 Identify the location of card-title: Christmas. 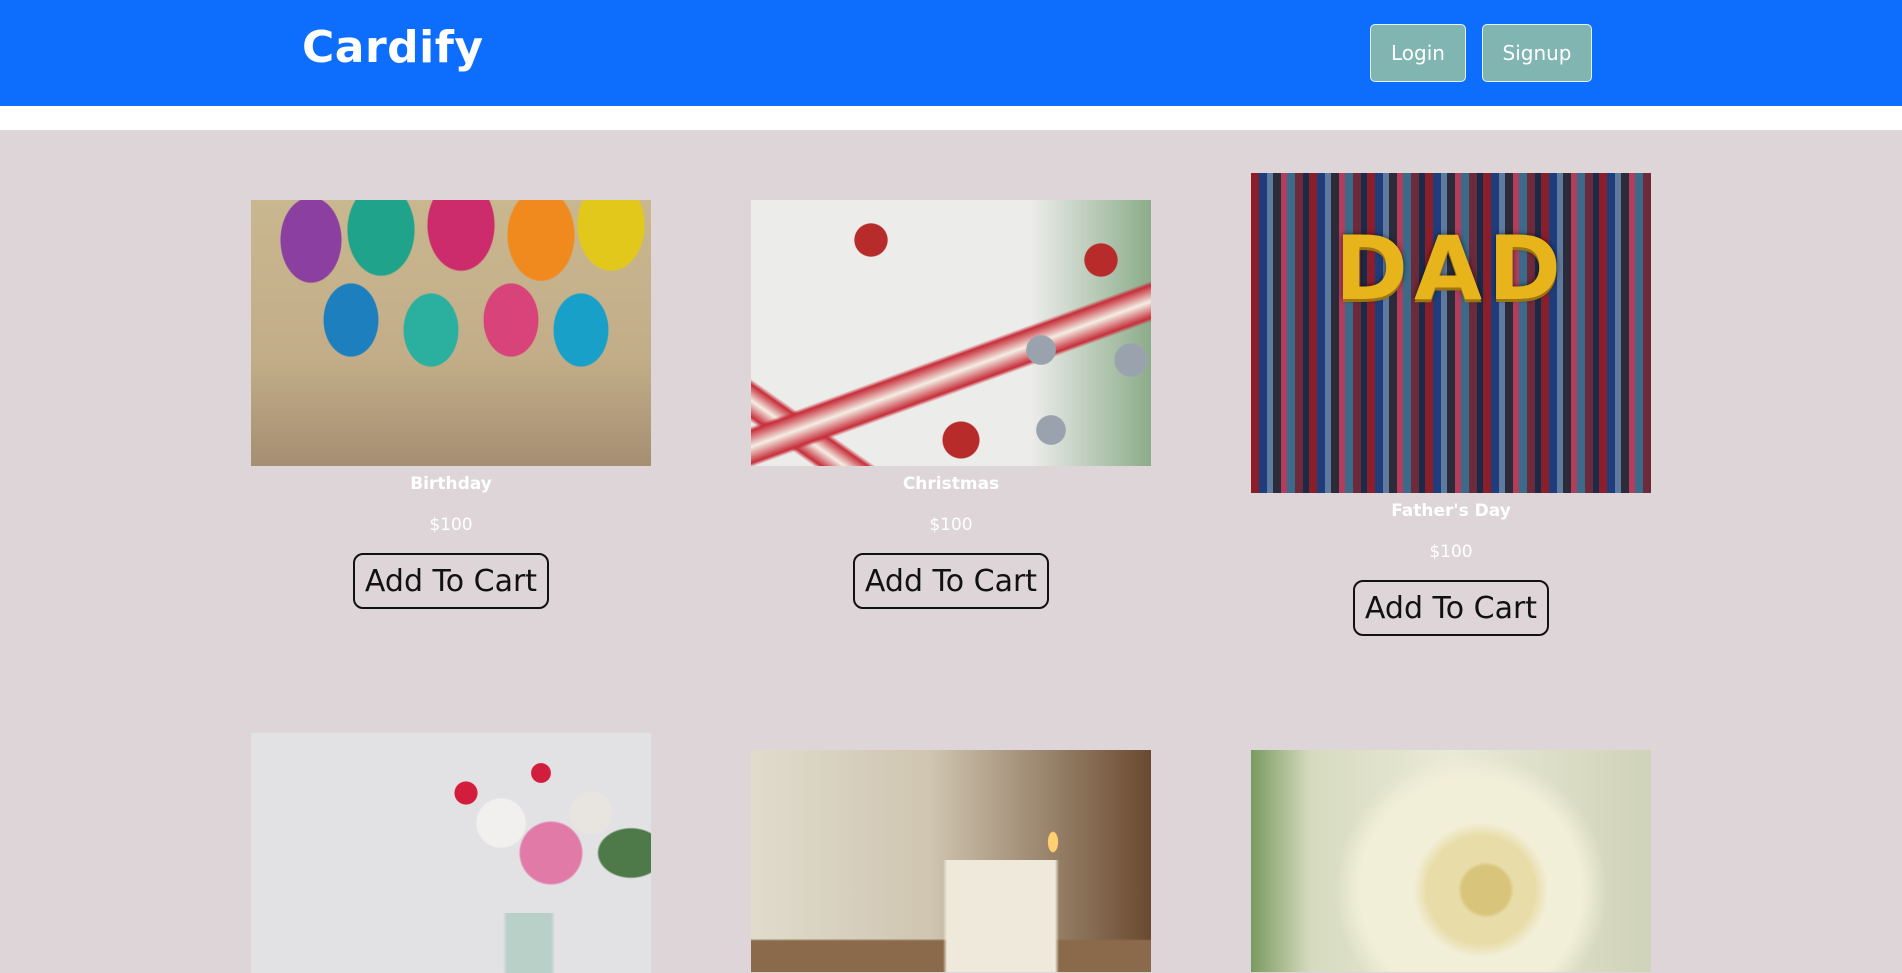
(951, 484).